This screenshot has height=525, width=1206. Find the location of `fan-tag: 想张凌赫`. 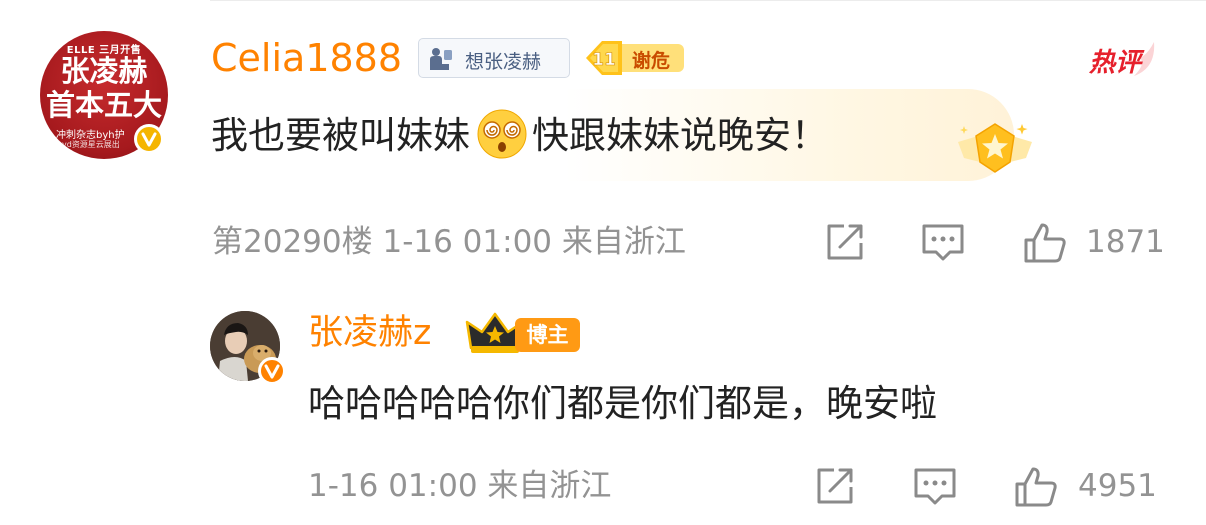

fan-tag: 想张凌赫 is located at coordinates (494, 58).